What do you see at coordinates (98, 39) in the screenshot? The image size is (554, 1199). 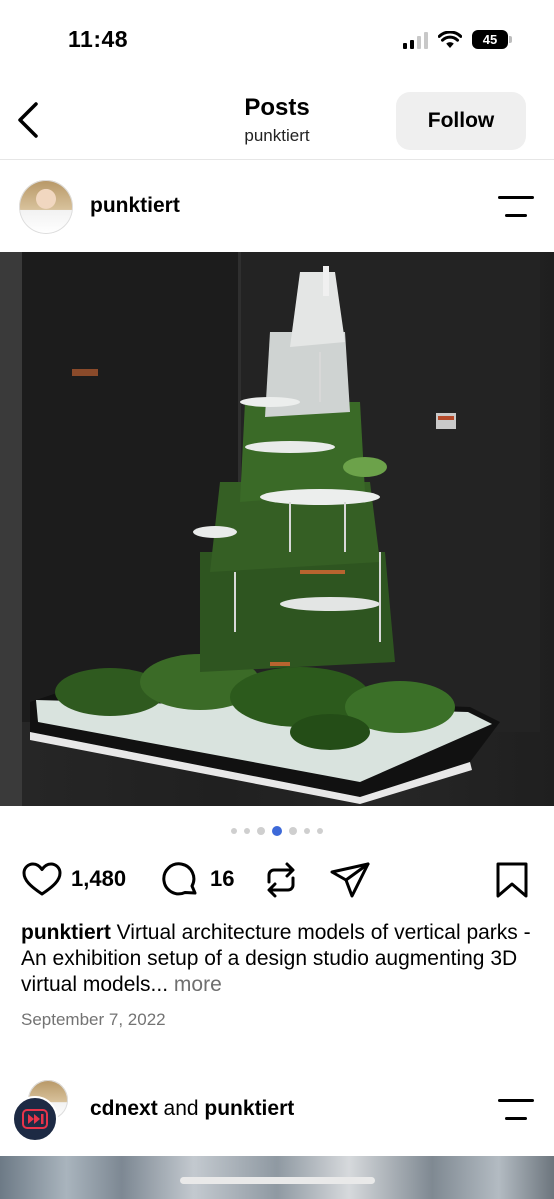 I see `status-time: 11:48` at bounding box center [98, 39].